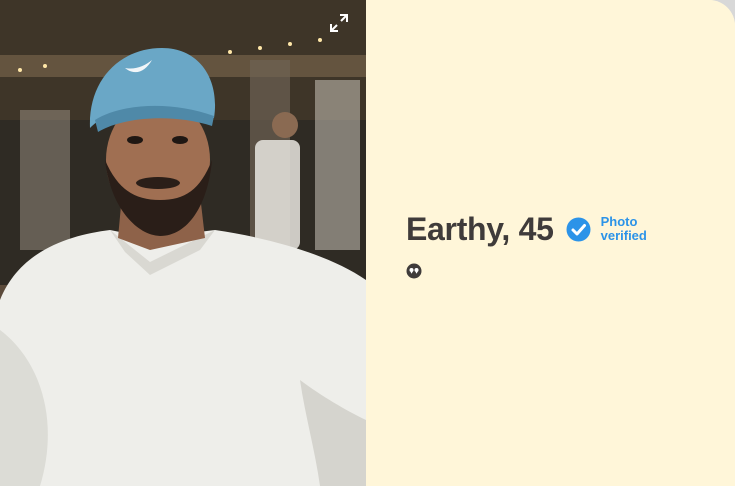 This screenshot has height=486, width=735. Describe the element at coordinates (623, 235) in the screenshot. I see `photo-verified-line2: verified` at that location.